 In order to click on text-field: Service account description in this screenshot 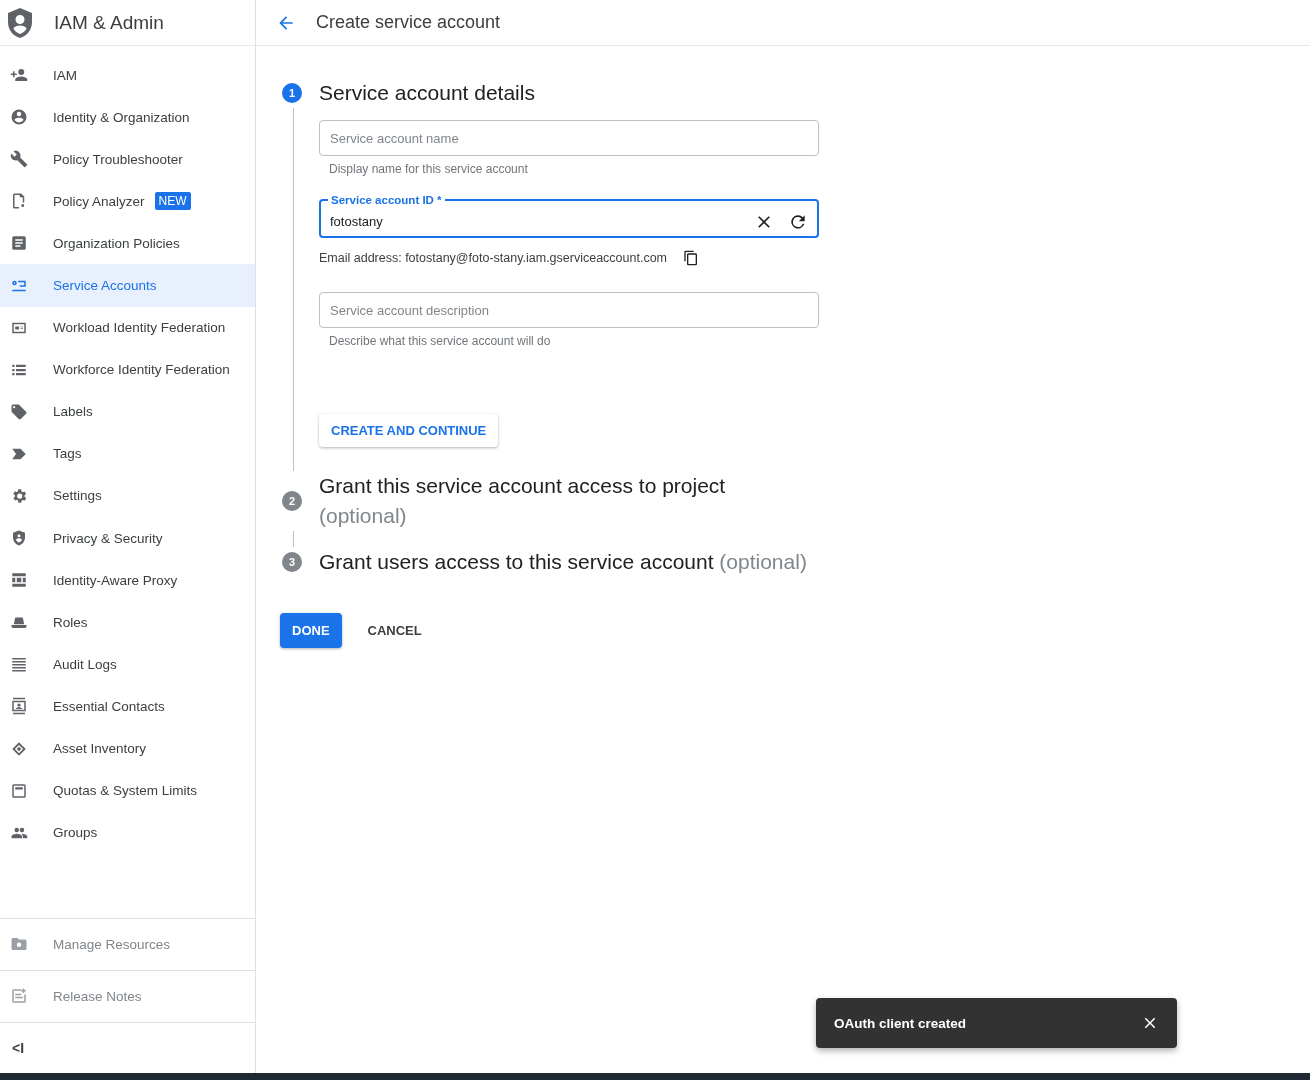, I will do `click(569, 310)`.